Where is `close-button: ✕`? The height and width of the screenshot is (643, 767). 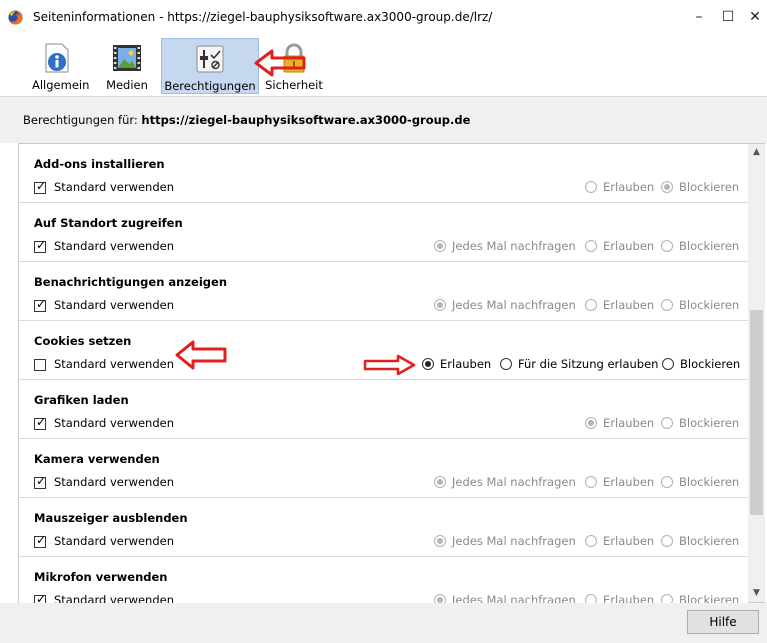 close-button: ✕ is located at coordinates (753, 17).